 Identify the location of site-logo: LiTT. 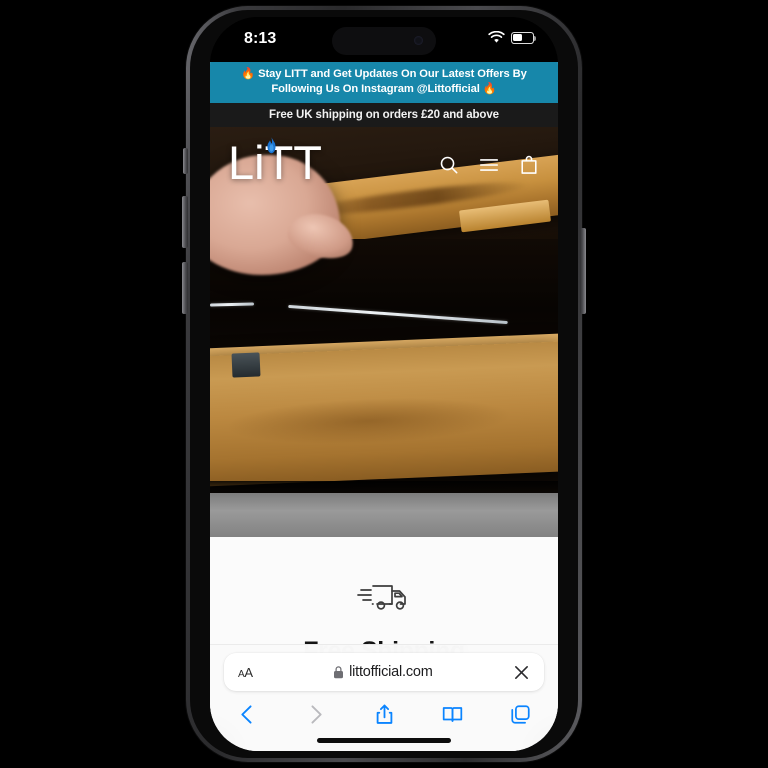
(275, 161).